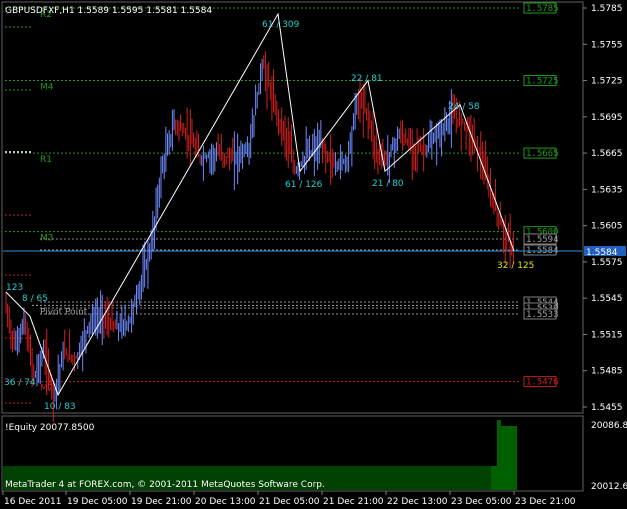 The width and height of the screenshot is (627, 509). Describe the element at coordinates (64, 312) in the screenshot. I see `pivot-label-pivot: Pivot Point` at that location.